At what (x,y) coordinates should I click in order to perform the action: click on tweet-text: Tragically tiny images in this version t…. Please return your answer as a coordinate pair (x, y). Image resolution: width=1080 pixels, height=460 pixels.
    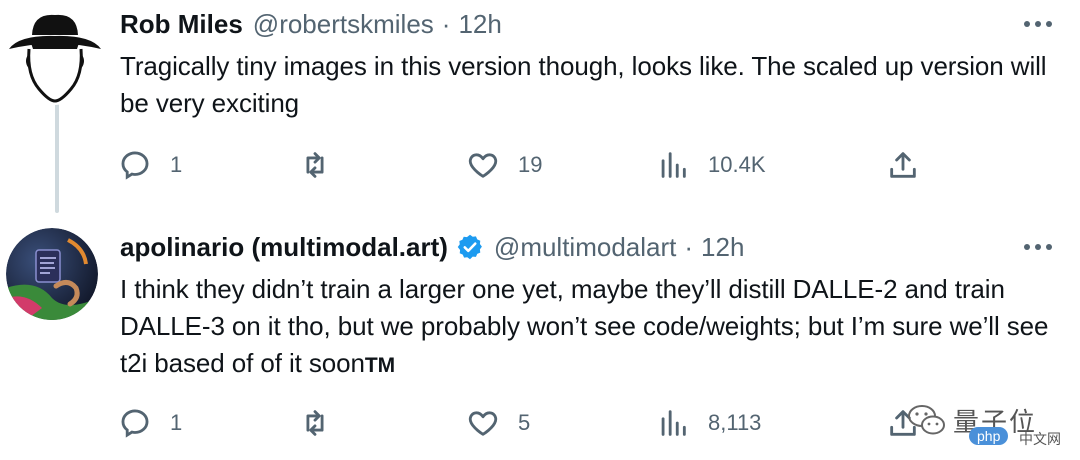
    Looking at the image, I should click on (583, 84).